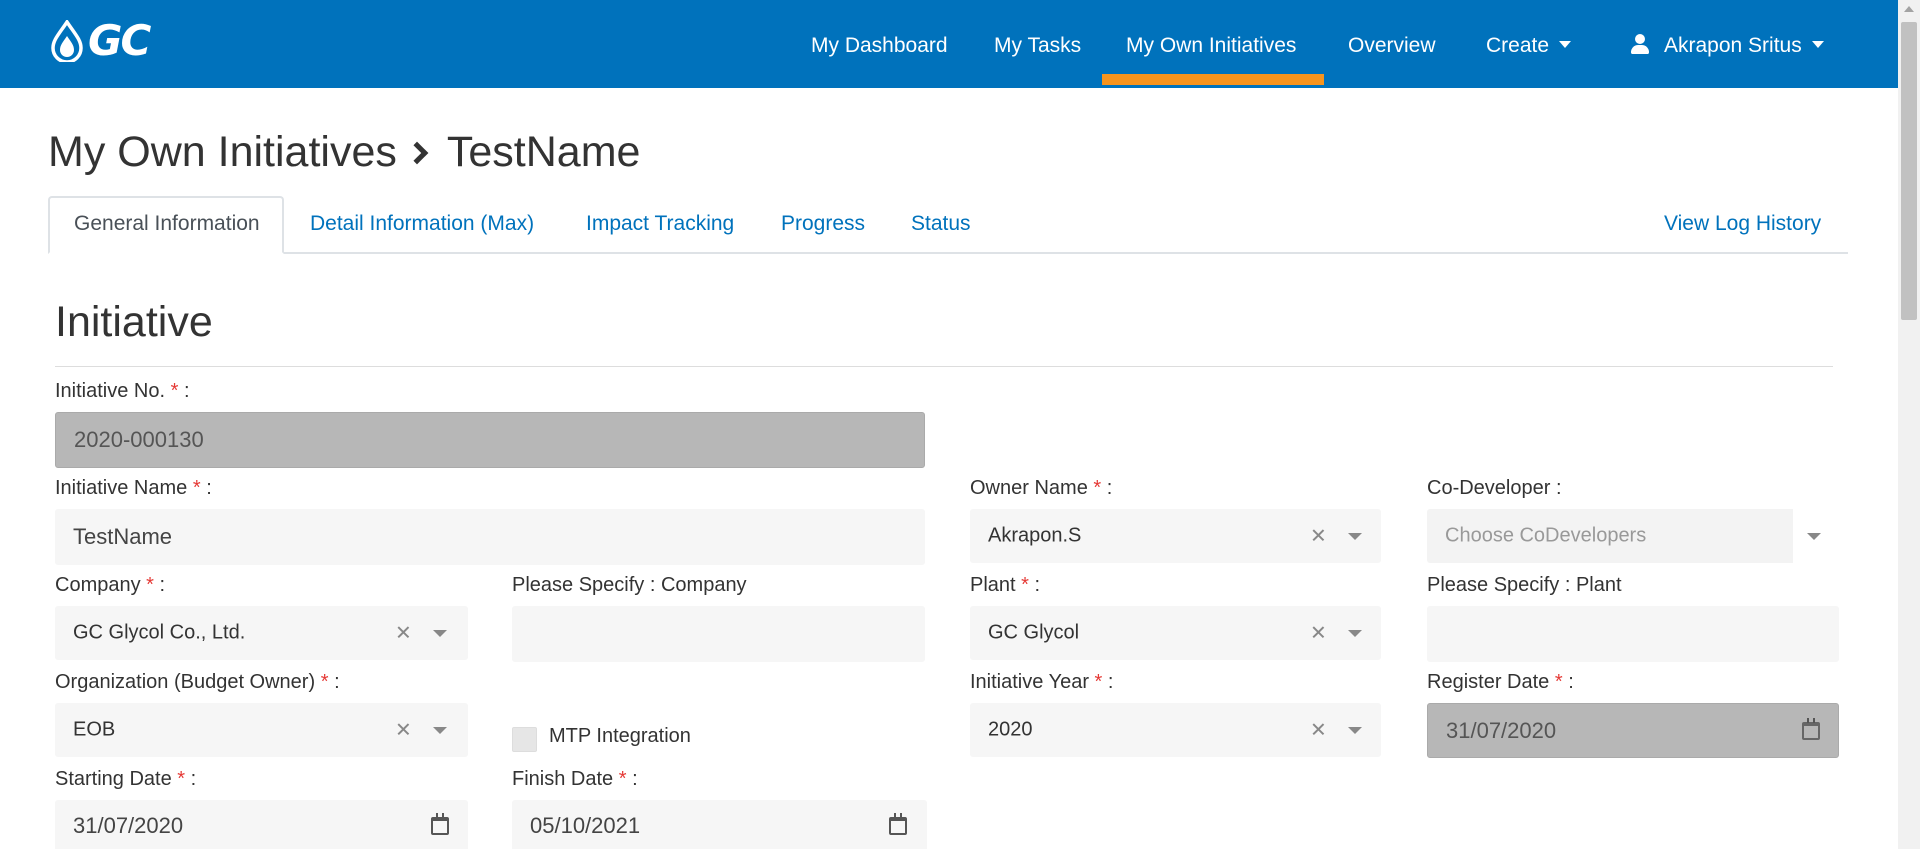 The height and width of the screenshot is (849, 1920). I want to click on initiative-year-label: Initiative Year * :, so click(1042, 682).